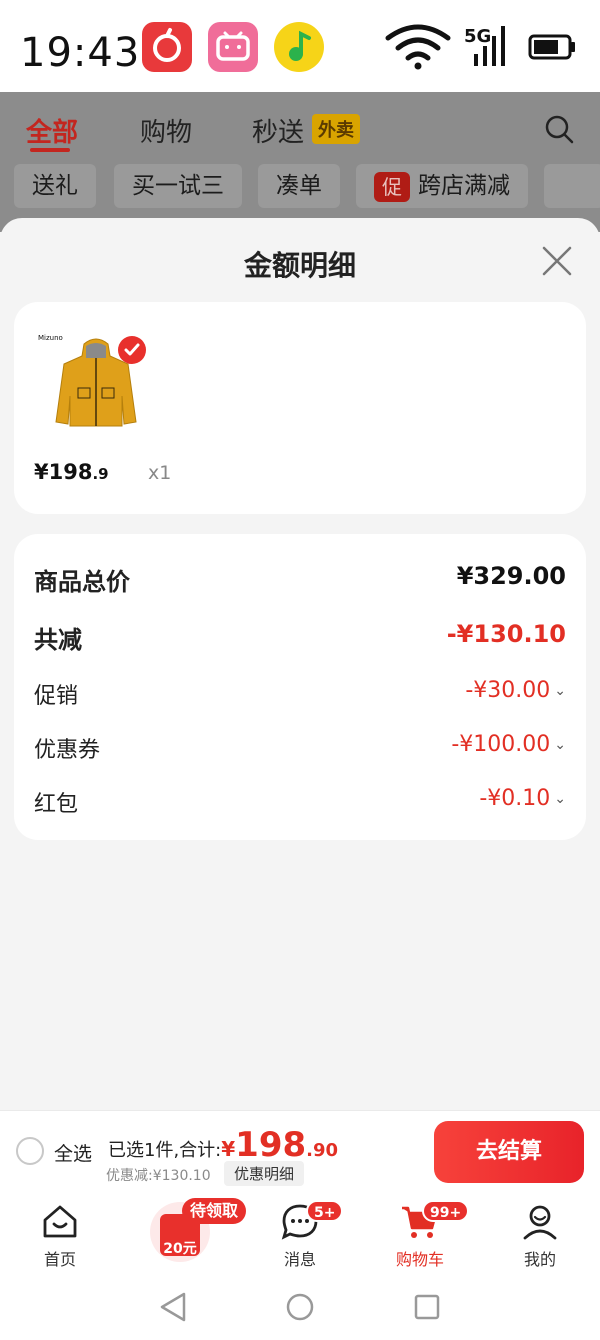  I want to click on bottom-nav: 首页 20元 待领取 消息 5+ 购物车 99+ 我的, so click(300, 1232).